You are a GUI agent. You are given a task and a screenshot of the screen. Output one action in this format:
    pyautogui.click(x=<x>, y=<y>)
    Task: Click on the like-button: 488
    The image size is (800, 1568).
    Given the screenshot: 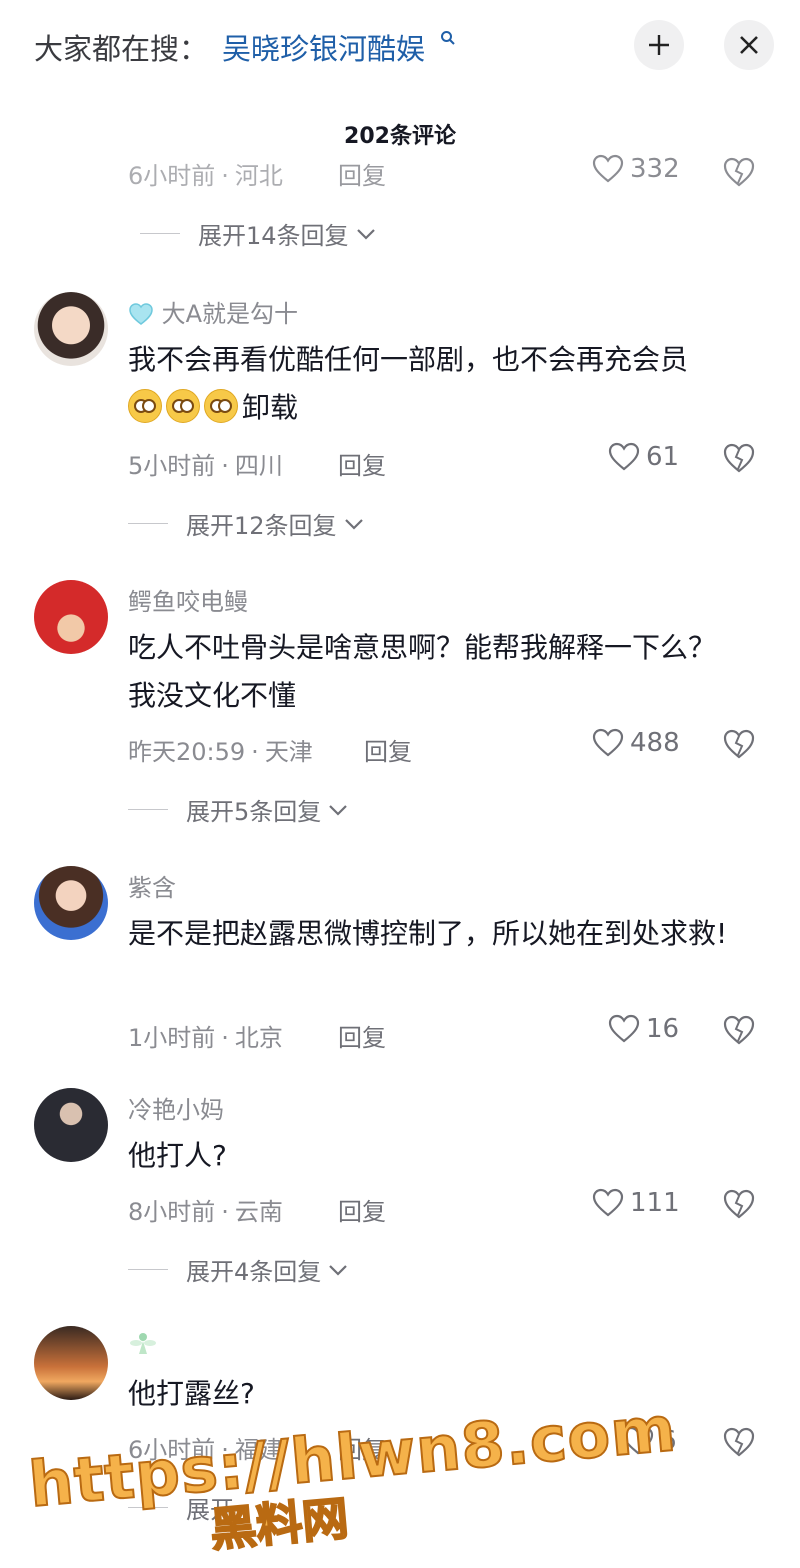 What is the action you would take?
    pyautogui.click(x=636, y=743)
    